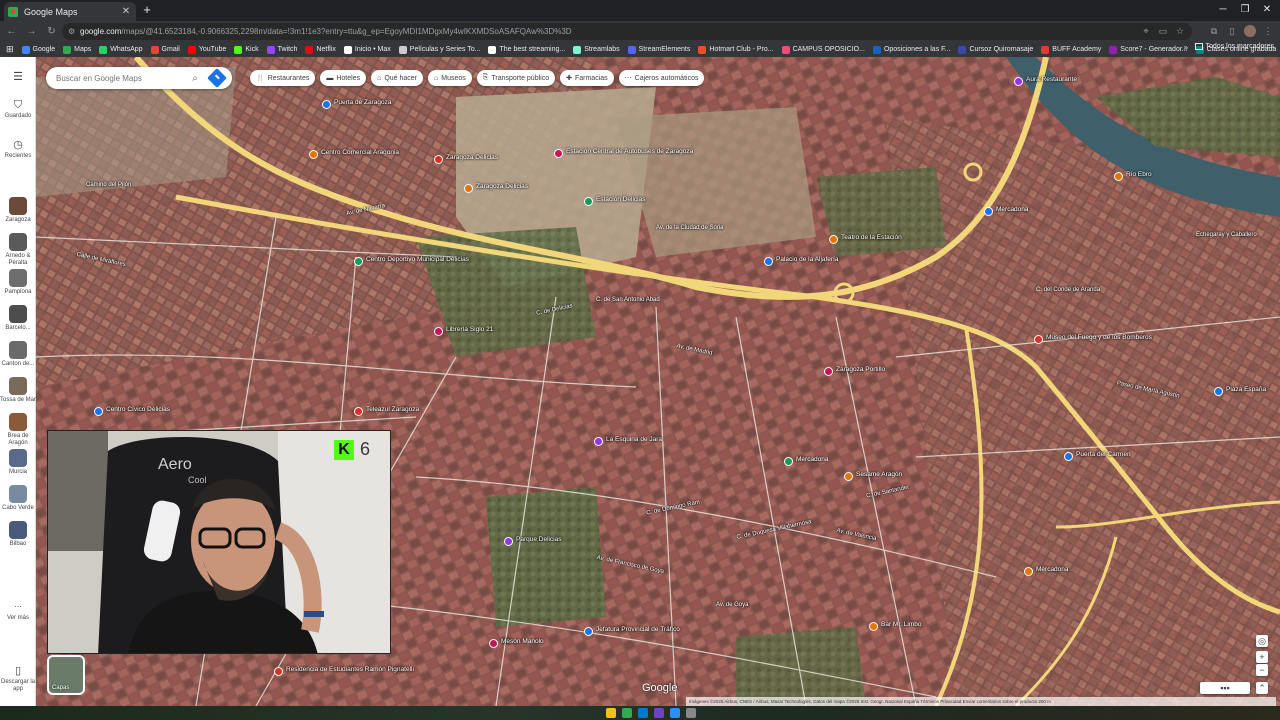 Image resolution: width=1280 pixels, height=720 pixels. I want to click on reload-icon: ↻, so click(51, 31).